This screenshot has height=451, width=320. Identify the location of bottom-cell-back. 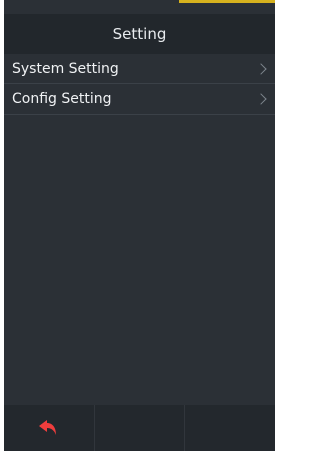
(49, 428).